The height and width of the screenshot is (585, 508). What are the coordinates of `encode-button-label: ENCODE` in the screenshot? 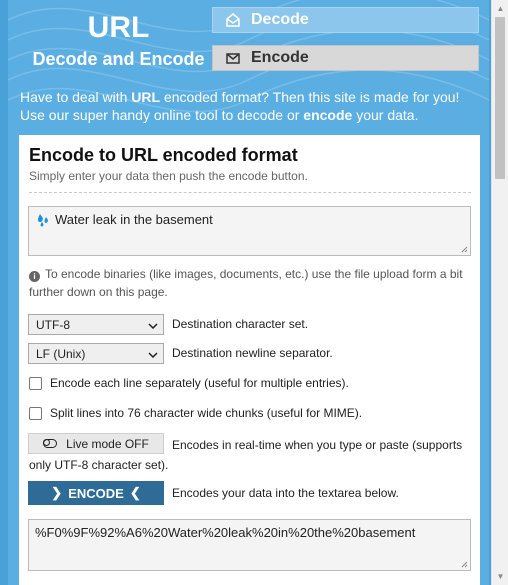 It's located at (96, 493).